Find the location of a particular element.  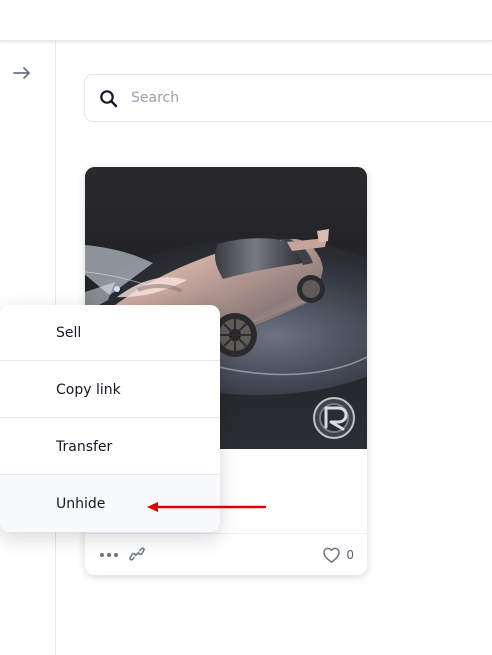

search-input is located at coordinates (296, 98).